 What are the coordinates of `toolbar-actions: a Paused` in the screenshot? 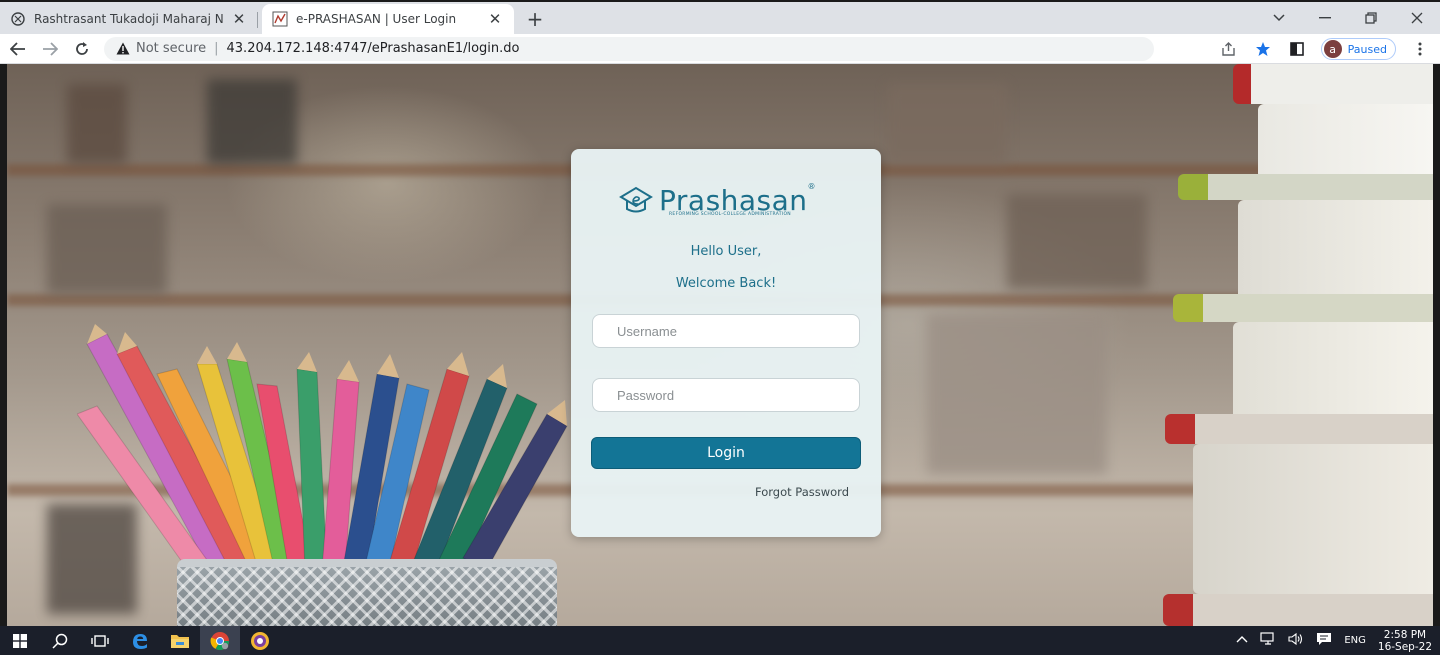 It's located at (1324, 49).